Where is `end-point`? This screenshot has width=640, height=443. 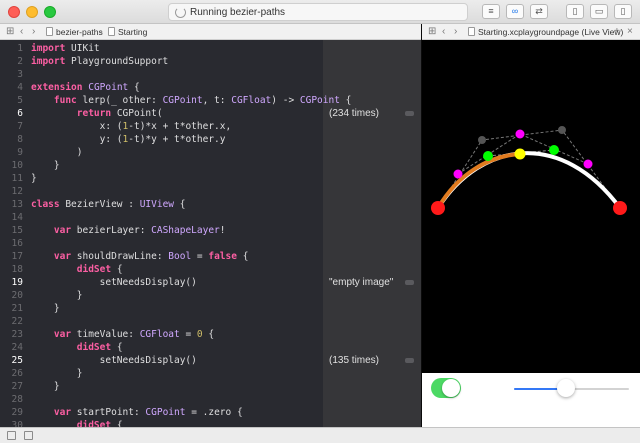 end-point is located at coordinates (620, 208).